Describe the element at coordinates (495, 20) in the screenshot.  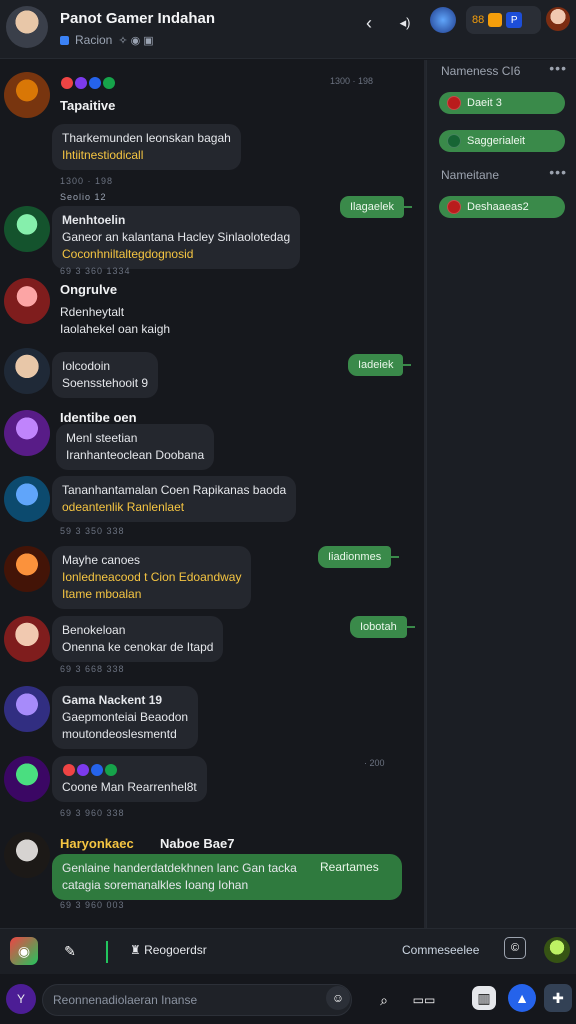
I see `coin-icon` at that location.